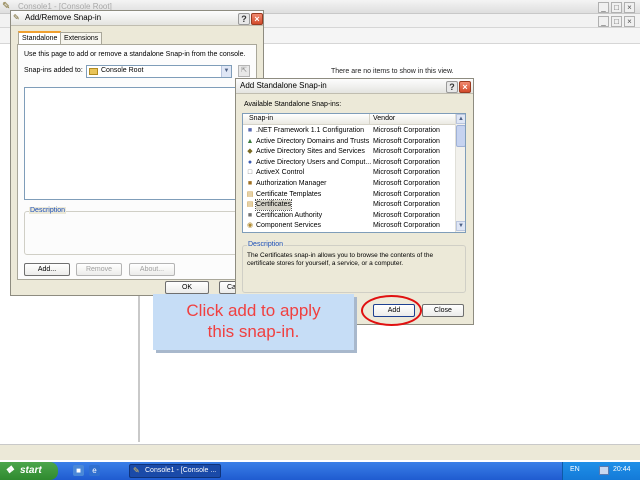 The image size is (640, 480). I want to click on maximize-icon: □, so click(616, 7).